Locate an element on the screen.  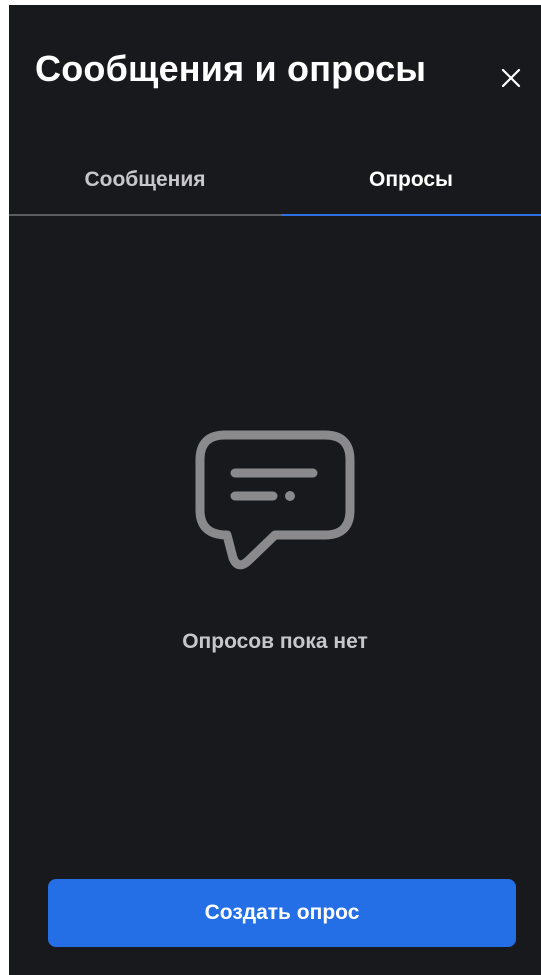
close-button is located at coordinates (511, 78).